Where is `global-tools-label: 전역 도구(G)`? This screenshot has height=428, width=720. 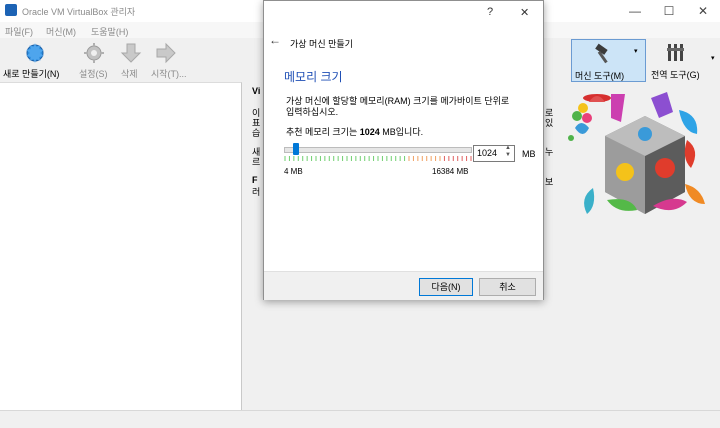
global-tools-label: 전역 도구(G) is located at coordinates (675, 75).